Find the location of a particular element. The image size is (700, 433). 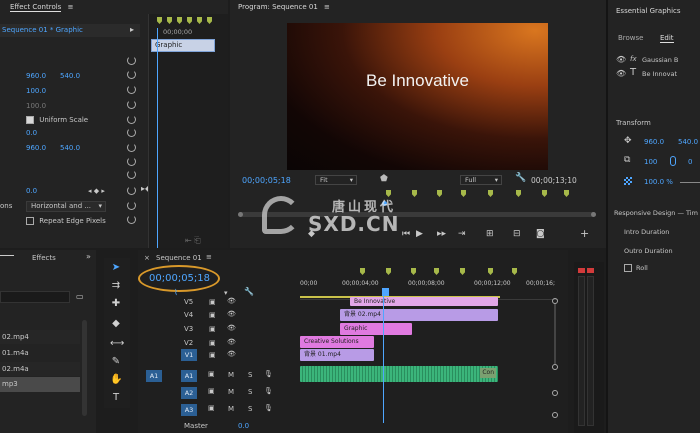

clip-indicator is located at coordinates (581, 270).